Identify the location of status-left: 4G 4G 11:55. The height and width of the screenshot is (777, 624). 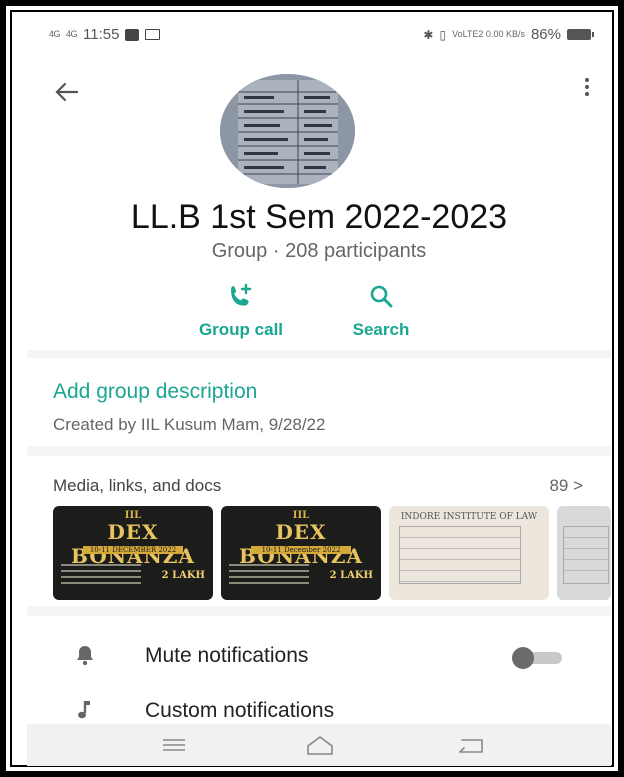
(105, 34).